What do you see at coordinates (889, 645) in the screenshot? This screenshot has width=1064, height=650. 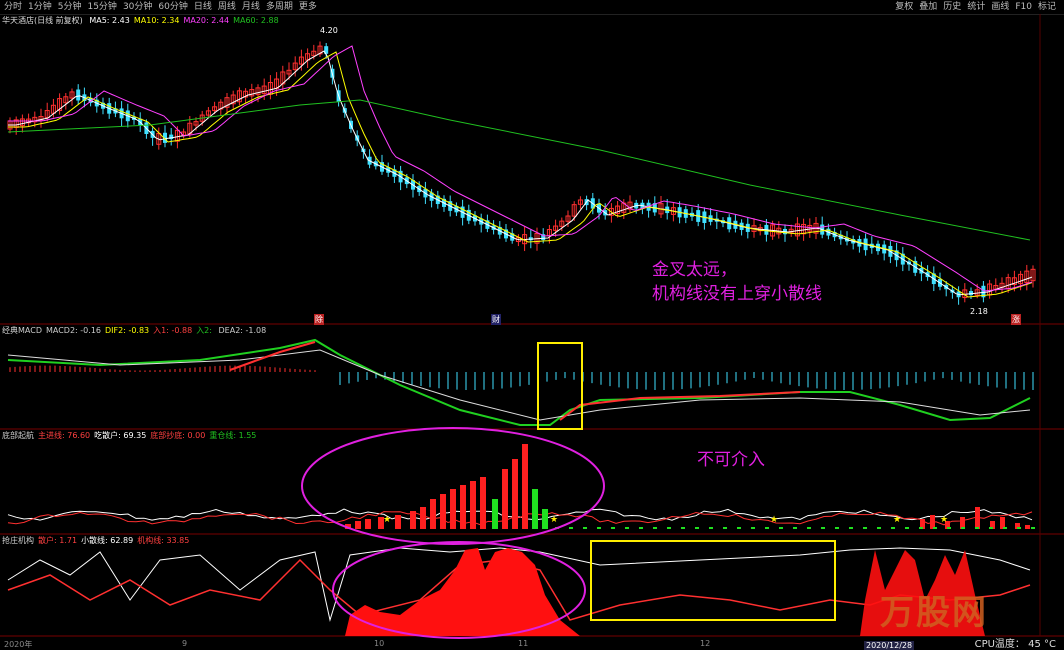 I see `current-date: 2020/12/28` at bounding box center [889, 645].